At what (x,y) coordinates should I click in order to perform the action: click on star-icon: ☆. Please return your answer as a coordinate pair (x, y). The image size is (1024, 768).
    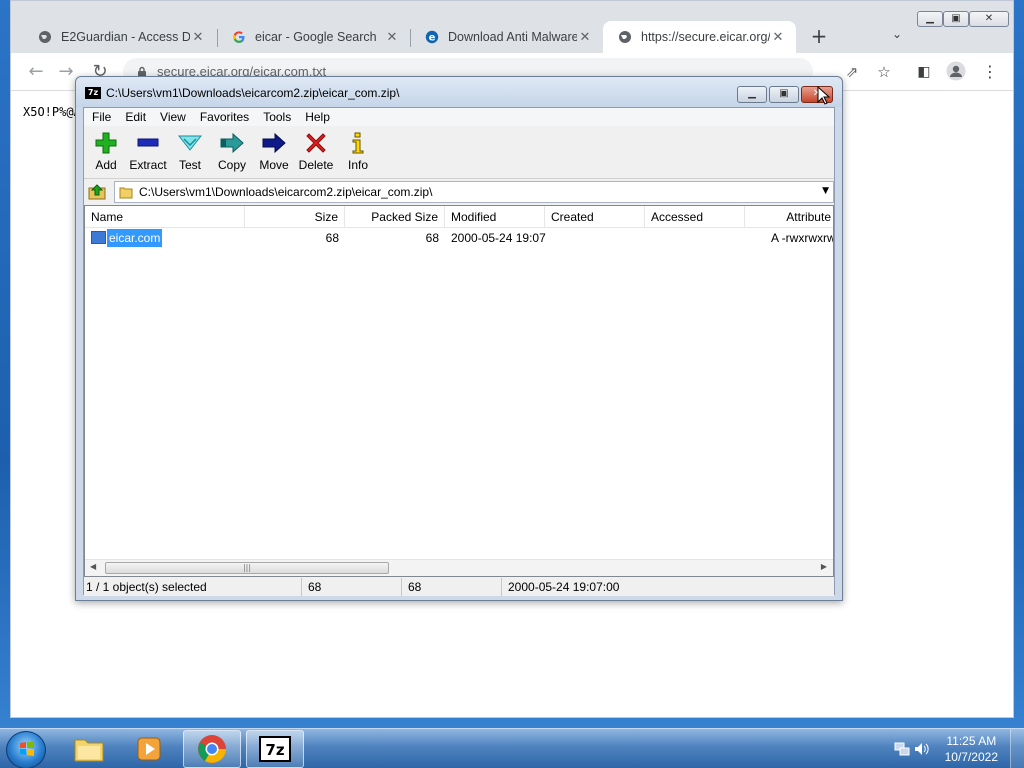
    Looking at the image, I should click on (884, 72).